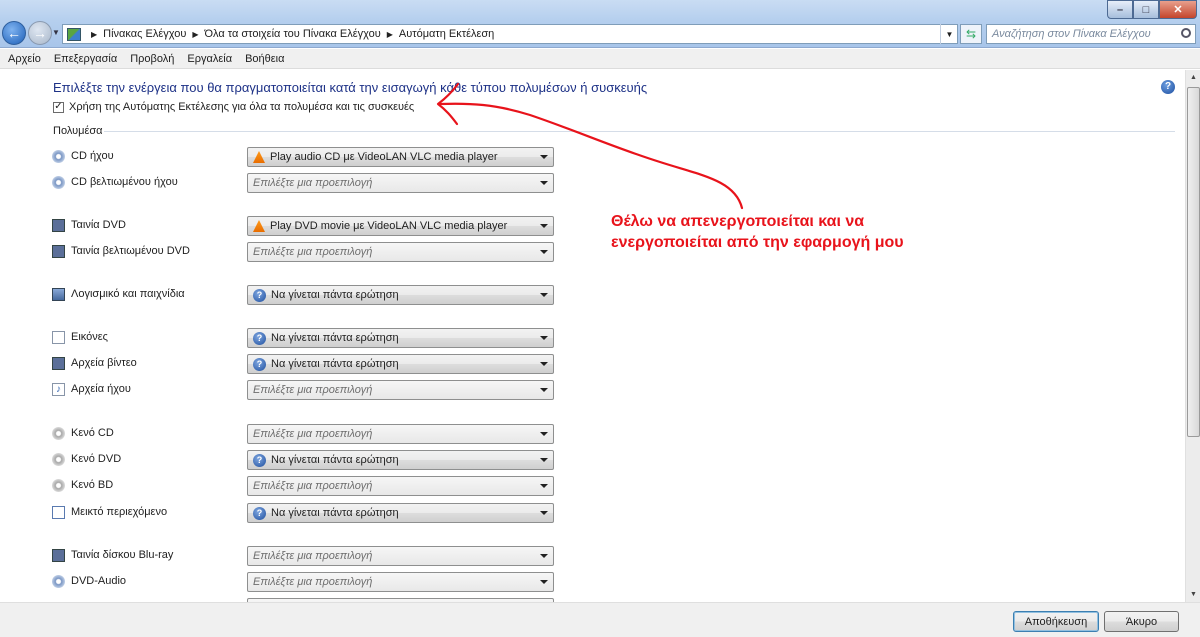  I want to click on section-heading-media: Πολυμέσα, so click(78, 131).